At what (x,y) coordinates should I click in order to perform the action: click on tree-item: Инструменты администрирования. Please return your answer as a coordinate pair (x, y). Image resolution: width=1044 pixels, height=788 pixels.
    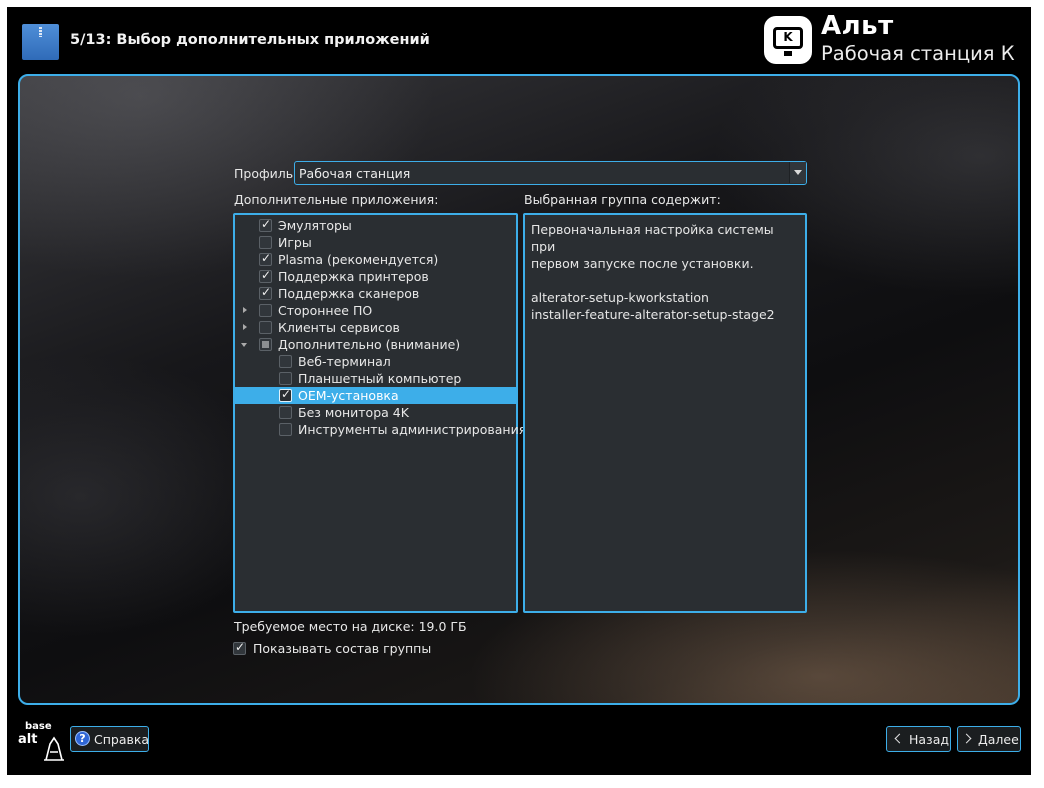
    Looking at the image, I should click on (380, 429).